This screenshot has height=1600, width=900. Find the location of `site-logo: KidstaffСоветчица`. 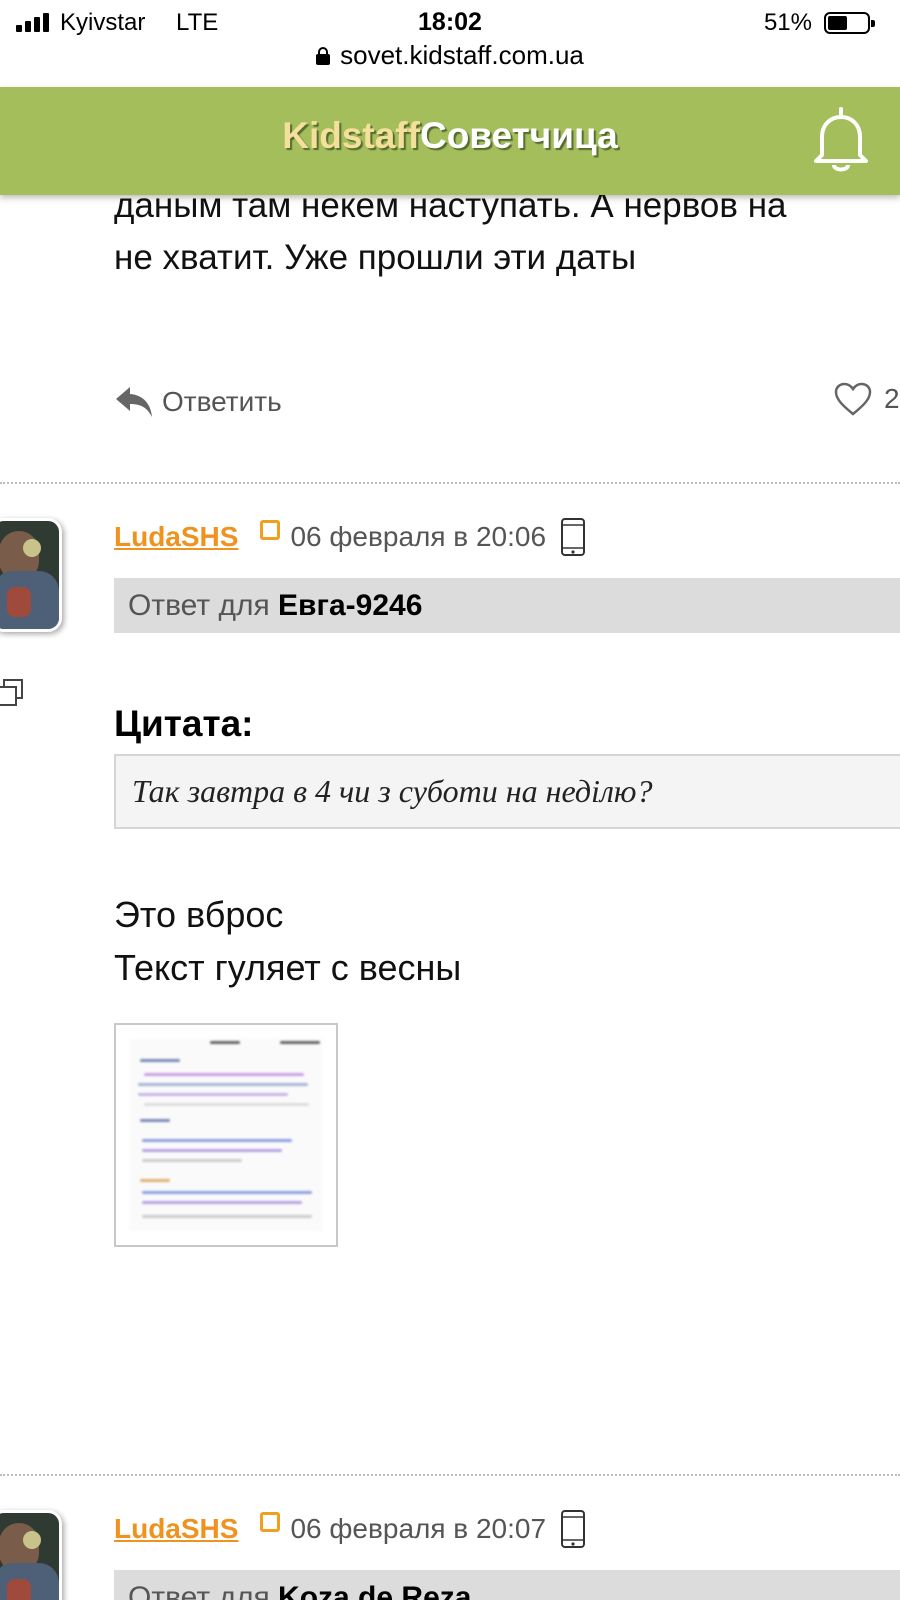

site-logo: KidstaffСоветчица is located at coordinates (450, 136).